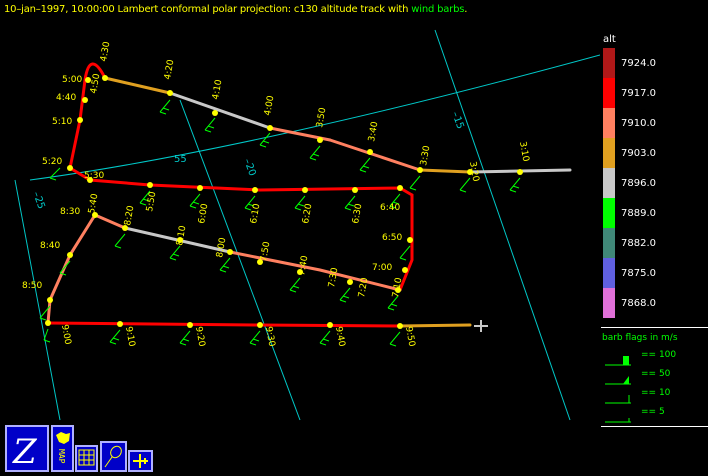 This screenshot has height=476, width=708. What do you see at coordinates (62, 448) in the screenshot?
I see `map-button: MAP` at bounding box center [62, 448].